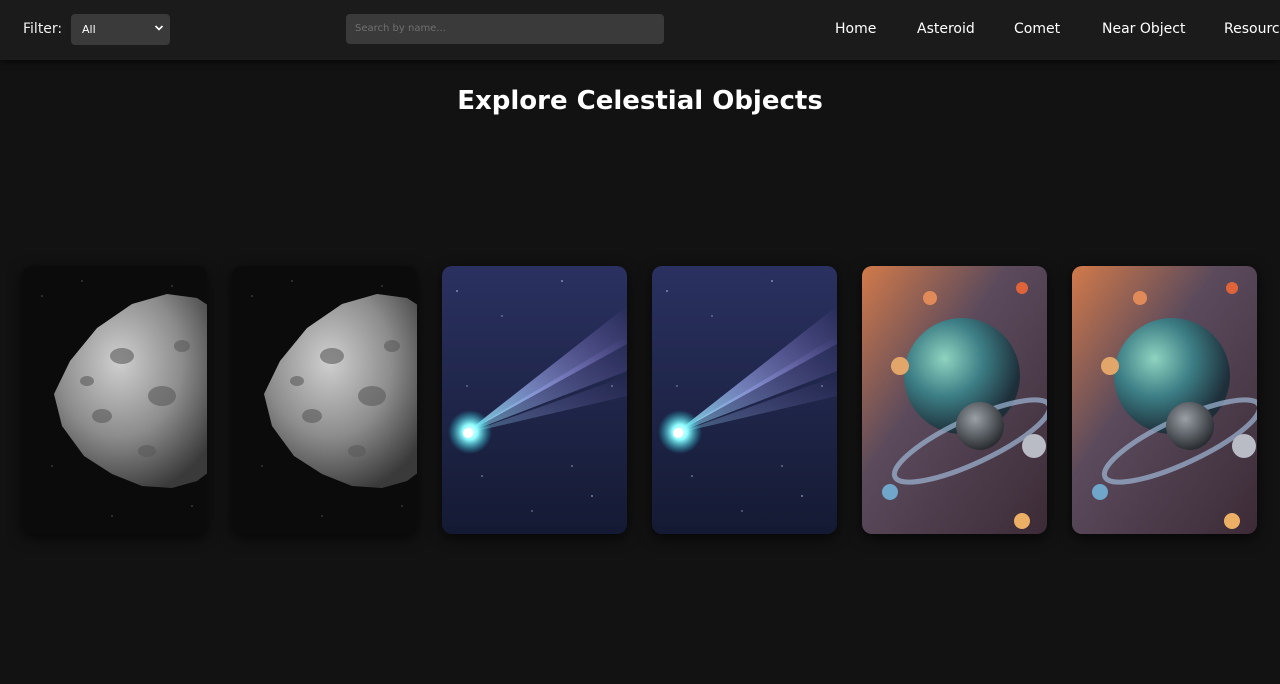 This screenshot has height=684, width=1280. What do you see at coordinates (89, 29) in the screenshot?
I see `filter-selected-value: All` at bounding box center [89, 29].